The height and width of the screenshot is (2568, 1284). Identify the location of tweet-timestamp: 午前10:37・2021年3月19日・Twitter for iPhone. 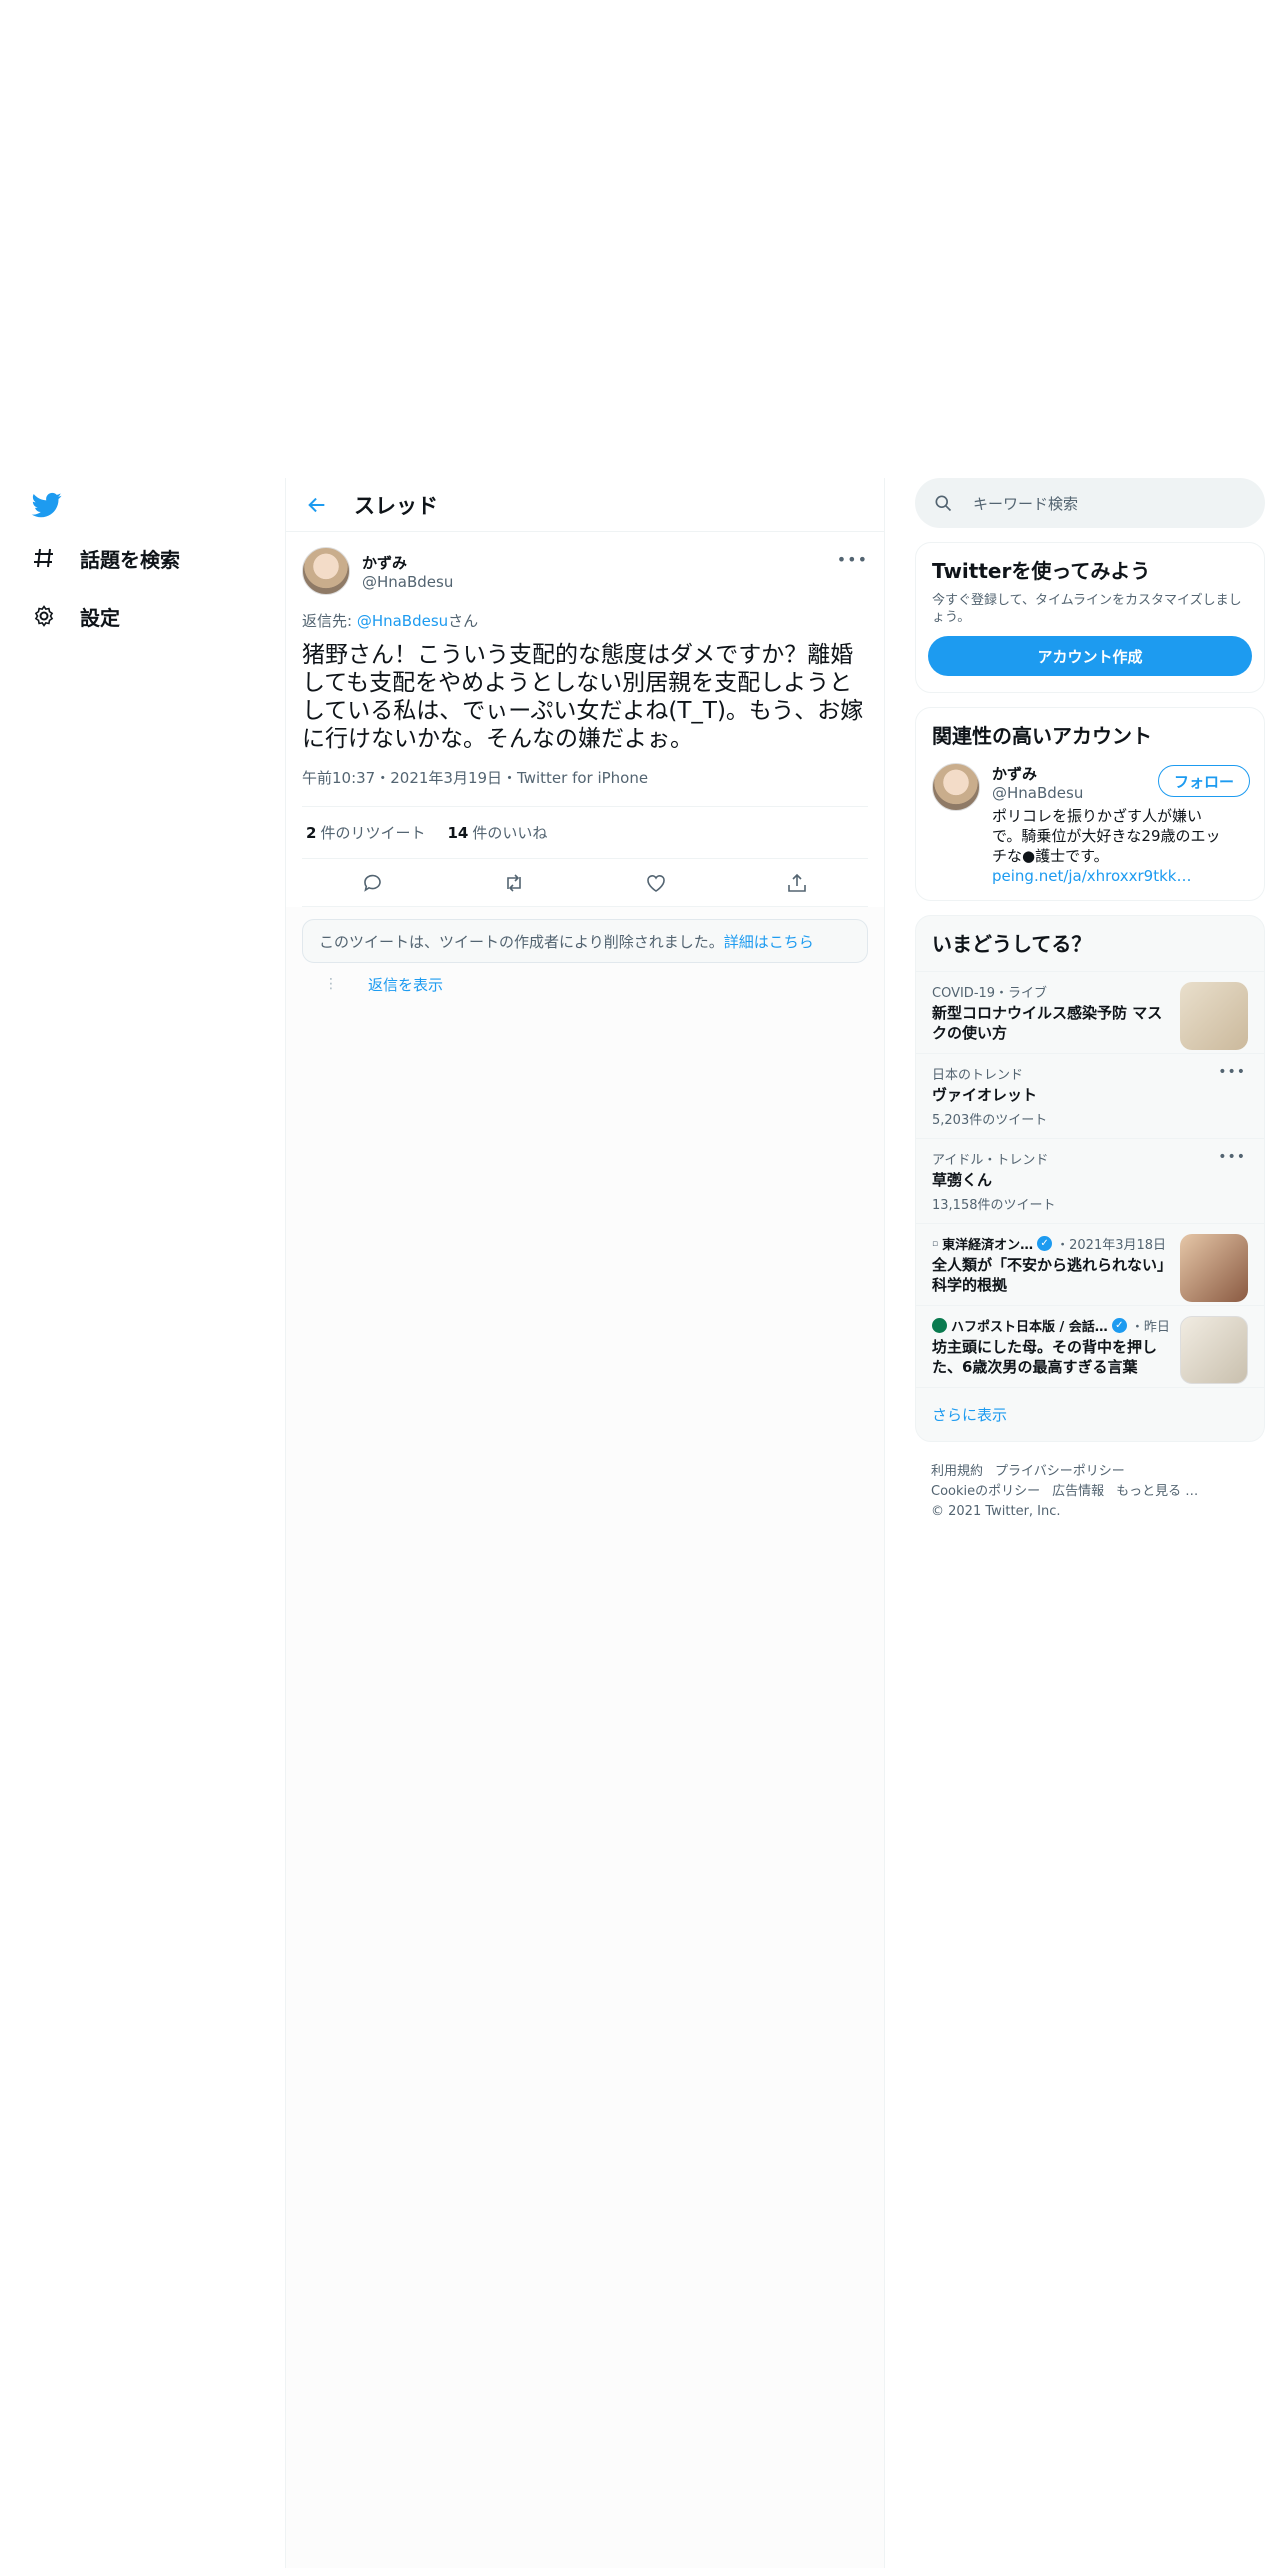
(585, 787).